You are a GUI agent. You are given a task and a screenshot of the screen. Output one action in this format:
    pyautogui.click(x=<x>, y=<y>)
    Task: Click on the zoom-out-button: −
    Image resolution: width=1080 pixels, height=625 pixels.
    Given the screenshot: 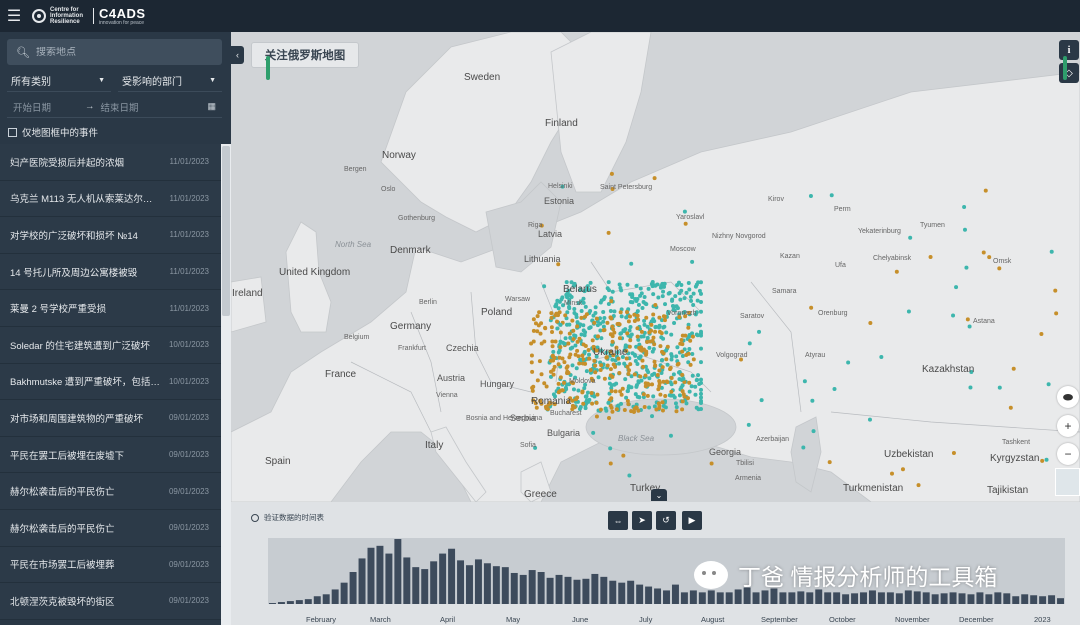 What is the action you would take?
    pyautogui.click(x=1068, y=454)
    